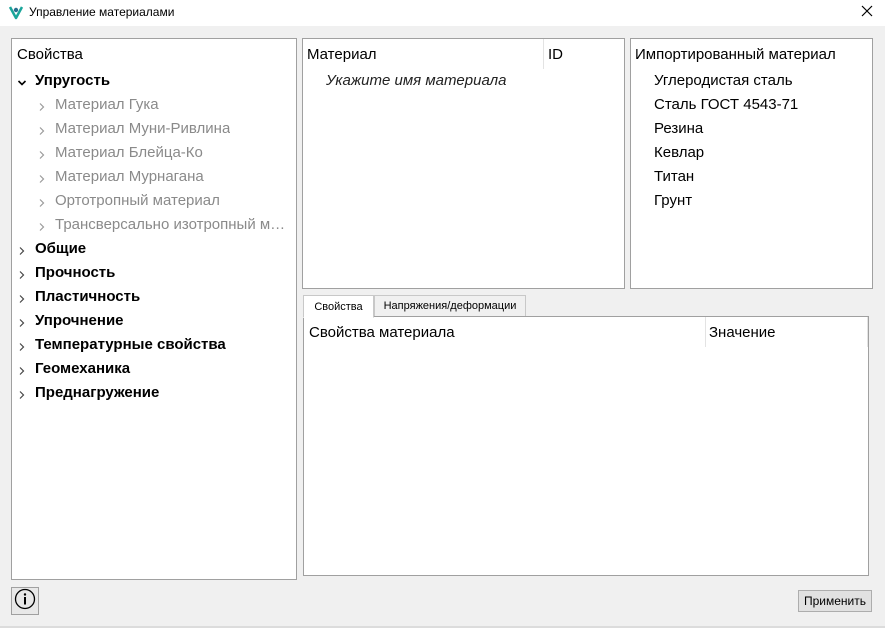 The width and height of the screenshot is (885, 628). What do you see at coordinates (751, 176) in the screenshot?
I see `imported-material-item: Титан` at bounding box center [751, 176].